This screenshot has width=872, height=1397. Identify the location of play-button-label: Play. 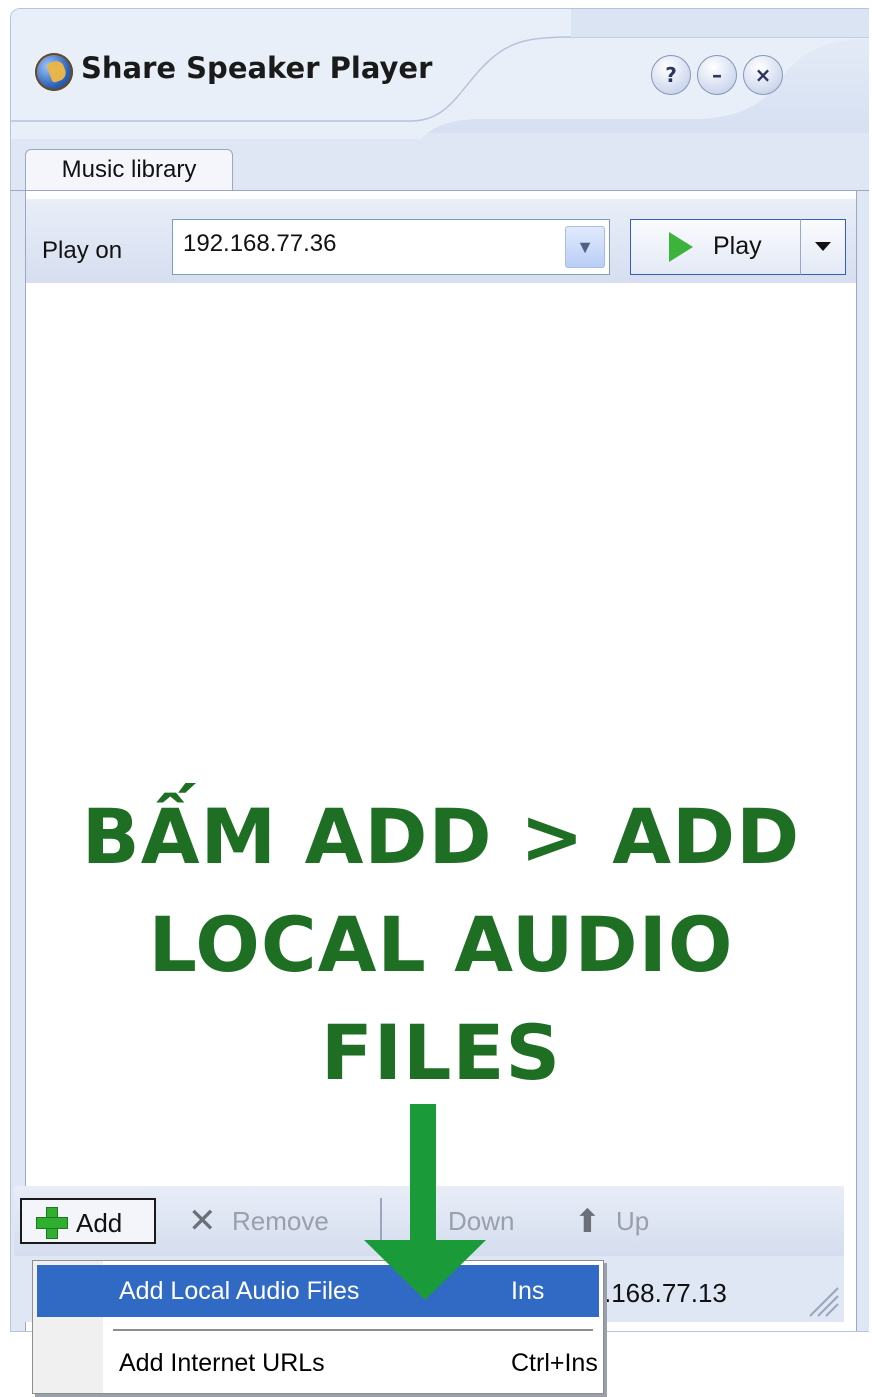
(737, 246).